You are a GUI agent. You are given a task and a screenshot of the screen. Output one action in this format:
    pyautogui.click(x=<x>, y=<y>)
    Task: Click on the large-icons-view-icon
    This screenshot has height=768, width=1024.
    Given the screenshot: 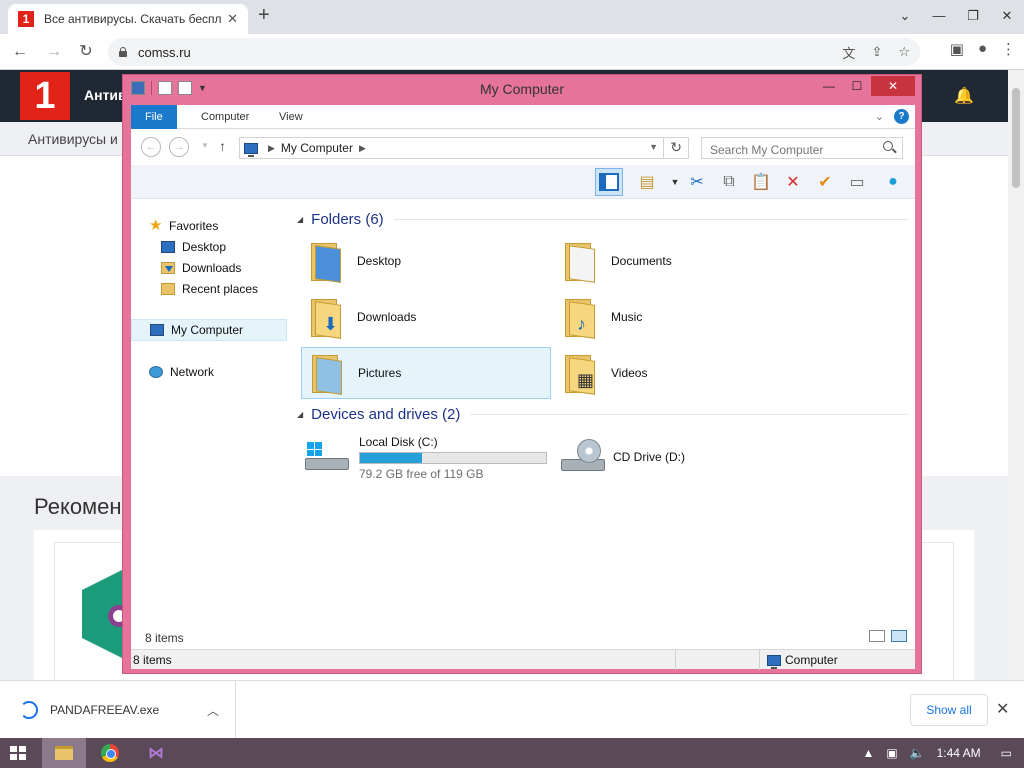 What is the action you would take?
    pyautogui.click(x=899, y=636)
    